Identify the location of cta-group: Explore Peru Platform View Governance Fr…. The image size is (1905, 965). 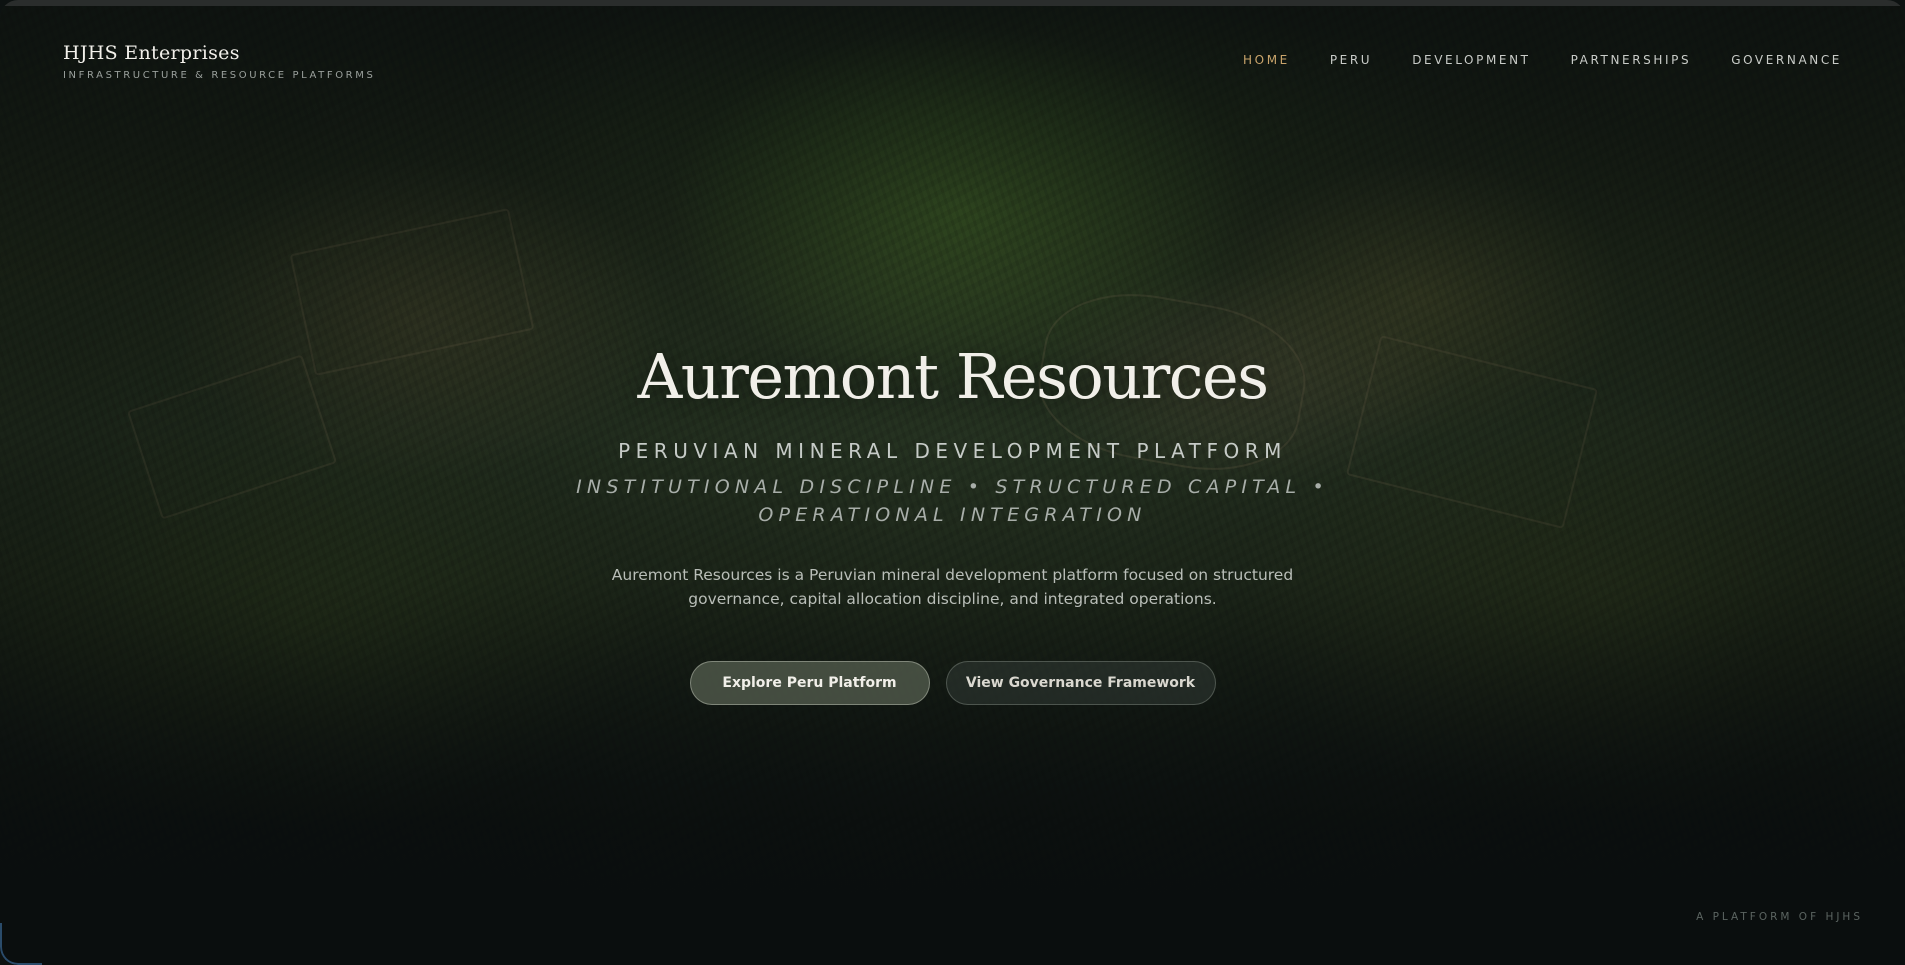
(952, 683).